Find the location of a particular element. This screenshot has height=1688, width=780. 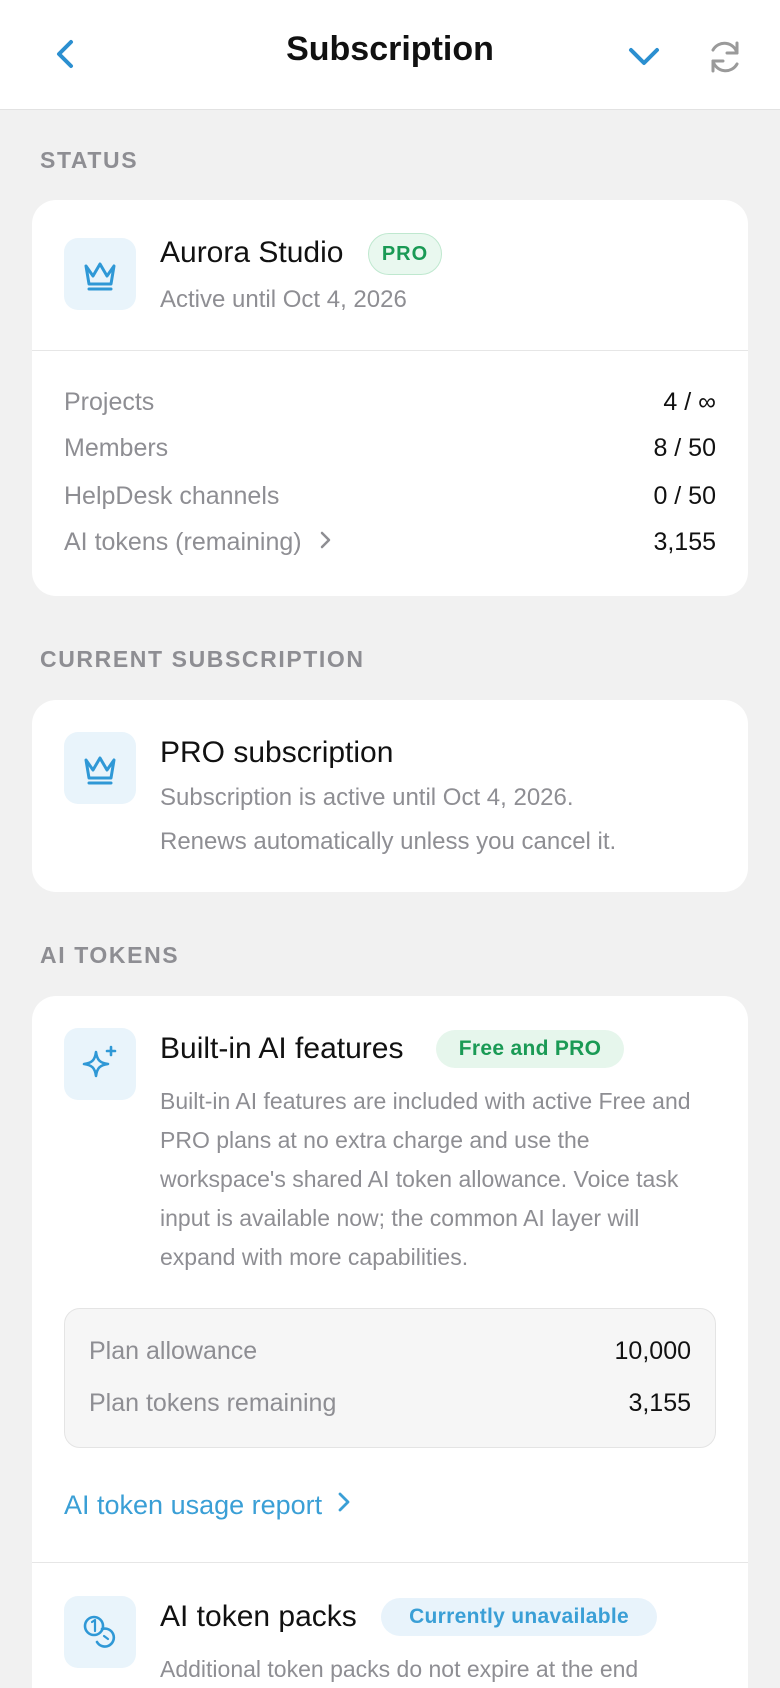

row-value-helpdesk: 0 / 50 is located at coordinates (684, 496).